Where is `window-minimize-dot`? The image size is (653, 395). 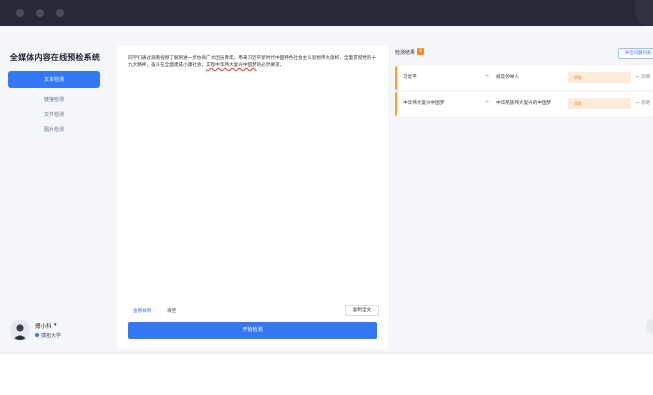 window-minimize-dot is located at coordinates (40, 13).